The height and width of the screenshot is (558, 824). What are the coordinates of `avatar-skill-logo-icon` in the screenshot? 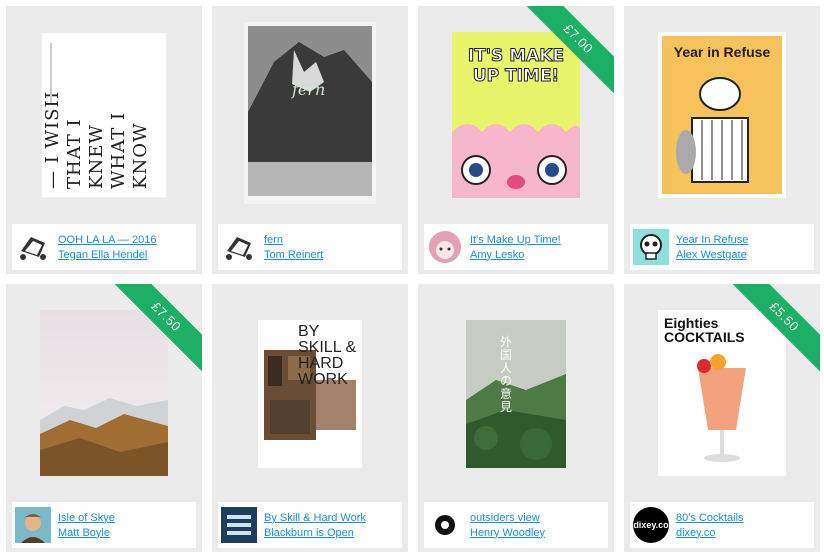 It's located at (239, 525).